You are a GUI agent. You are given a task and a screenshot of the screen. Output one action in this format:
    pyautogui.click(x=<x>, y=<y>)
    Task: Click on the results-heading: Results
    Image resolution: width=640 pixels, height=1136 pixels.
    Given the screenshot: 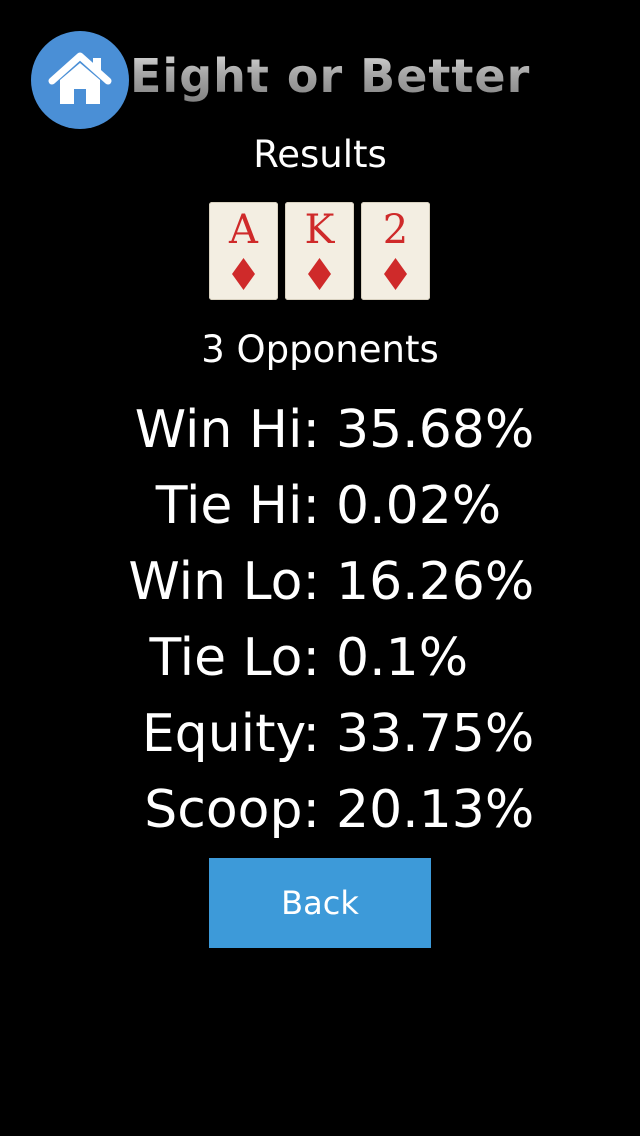 What is the action you would take?
    pyautogui.click(x=320, y=154)
    